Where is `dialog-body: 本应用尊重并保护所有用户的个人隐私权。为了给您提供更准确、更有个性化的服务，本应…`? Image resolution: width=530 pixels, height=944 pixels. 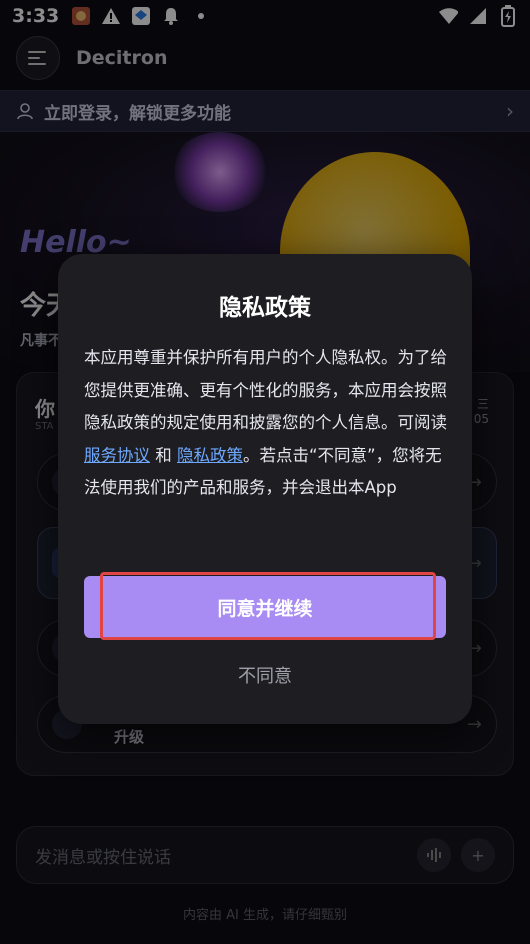
dialog-body: 本应用尊重并保护所有用户的个人隐私权。为了给您提供更准确、更有个性化的服务，本应… is located at coordinates (266, 423).